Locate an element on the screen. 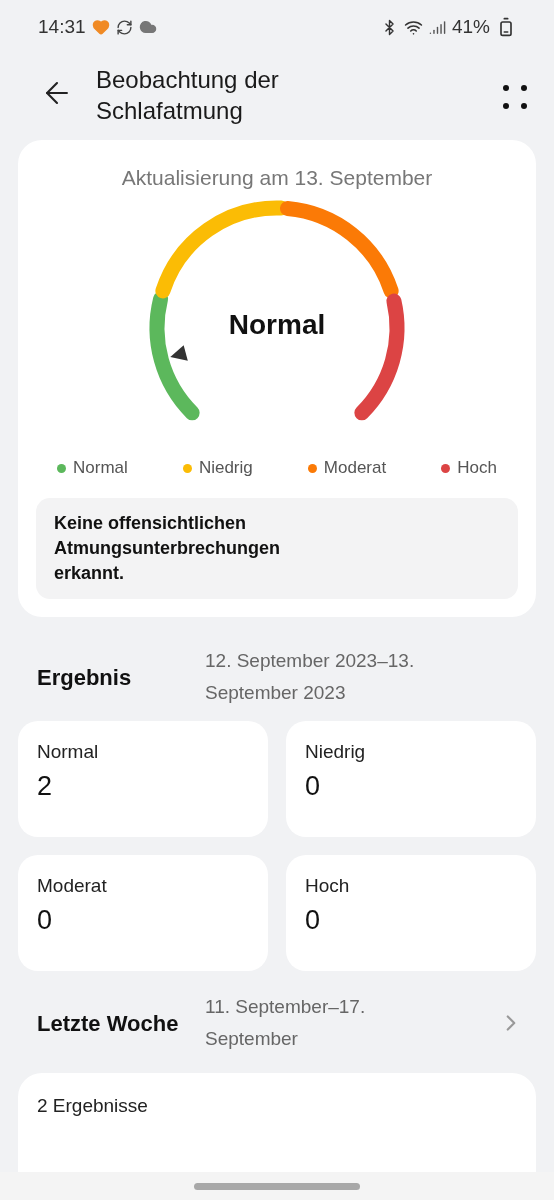  legend-label: Normal is located at coordinates (100, 468).